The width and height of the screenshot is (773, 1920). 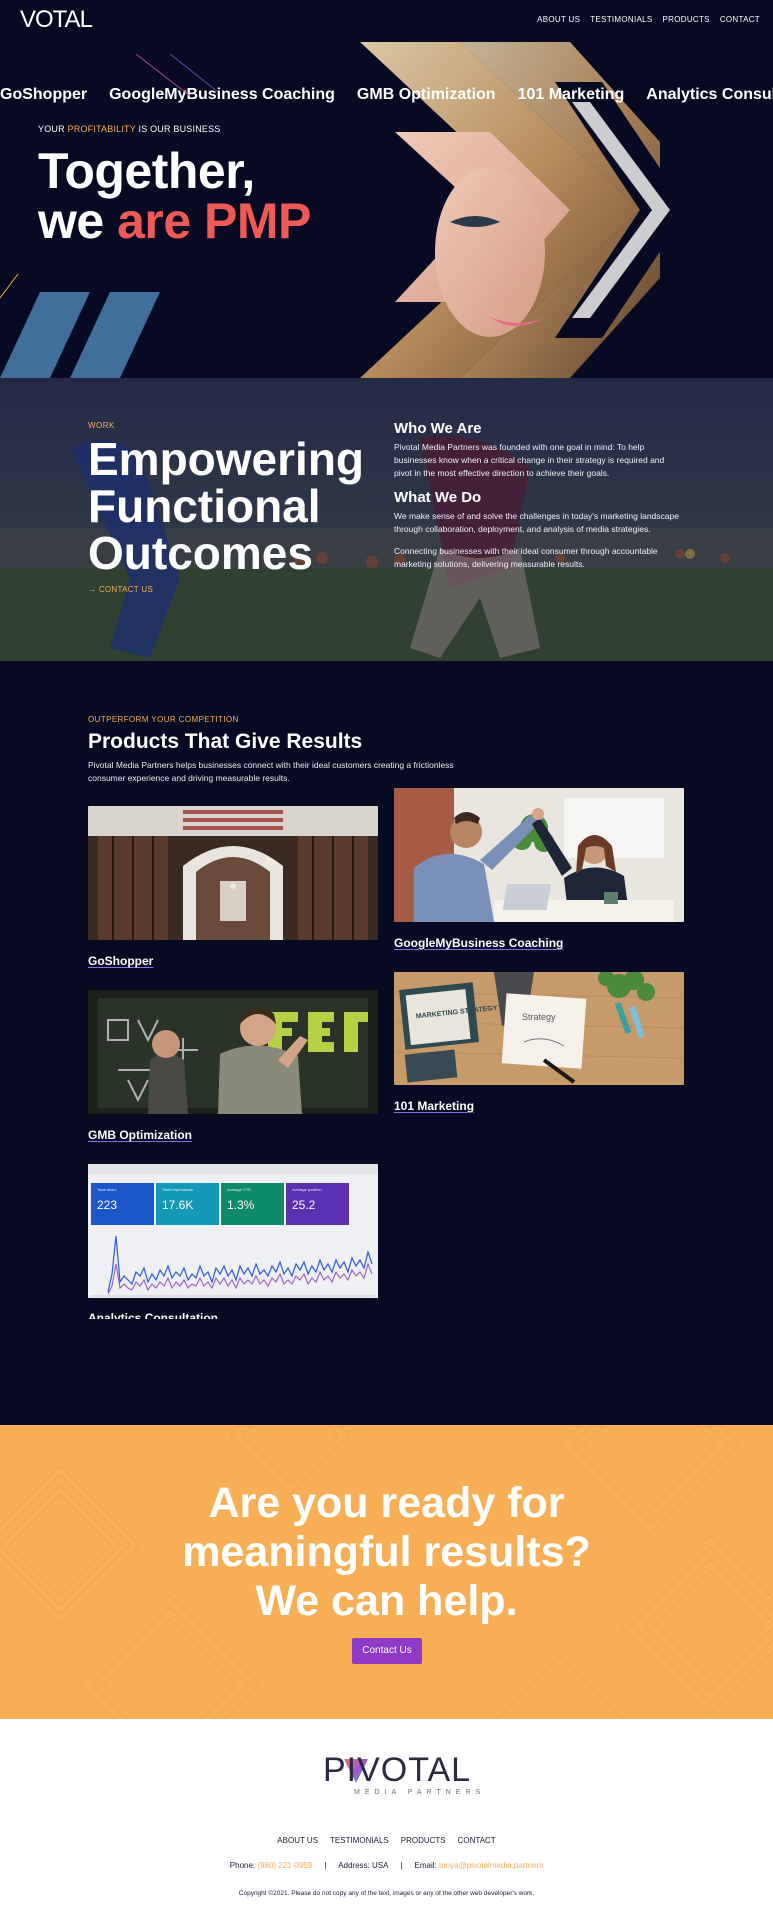 I want to click on decorative-stripes, so click(x=80, y=335).